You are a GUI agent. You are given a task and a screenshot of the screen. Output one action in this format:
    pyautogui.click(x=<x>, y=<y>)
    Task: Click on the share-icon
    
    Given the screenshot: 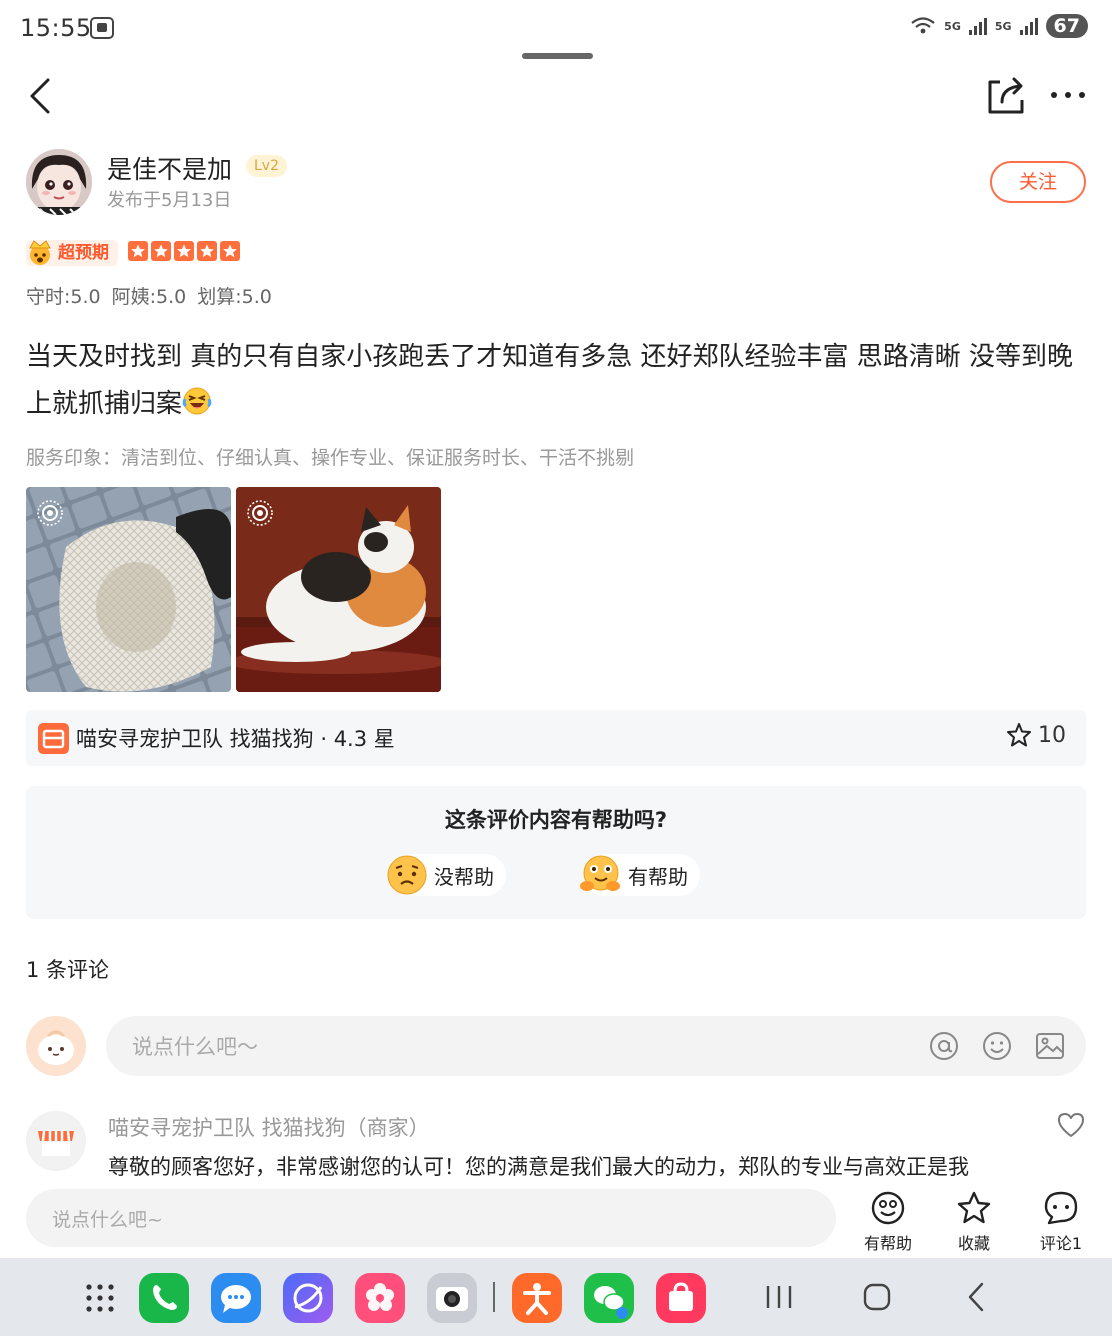 What is the action you would take?
    pyautogui.click(x=1006, y=95)
    